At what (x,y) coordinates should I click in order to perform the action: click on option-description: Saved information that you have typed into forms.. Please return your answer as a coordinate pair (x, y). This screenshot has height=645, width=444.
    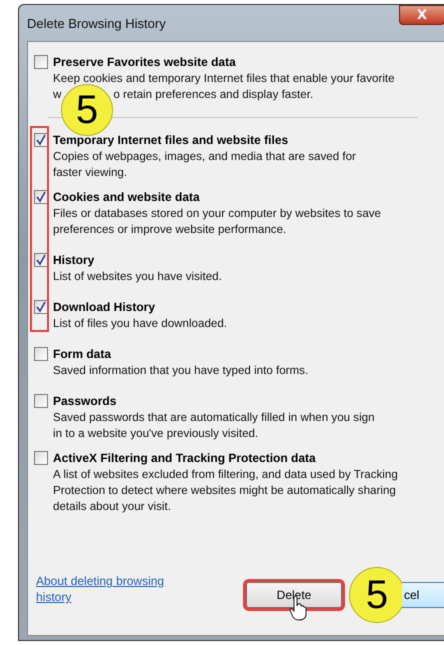
    Looking at the image, I should click on (180, 371).